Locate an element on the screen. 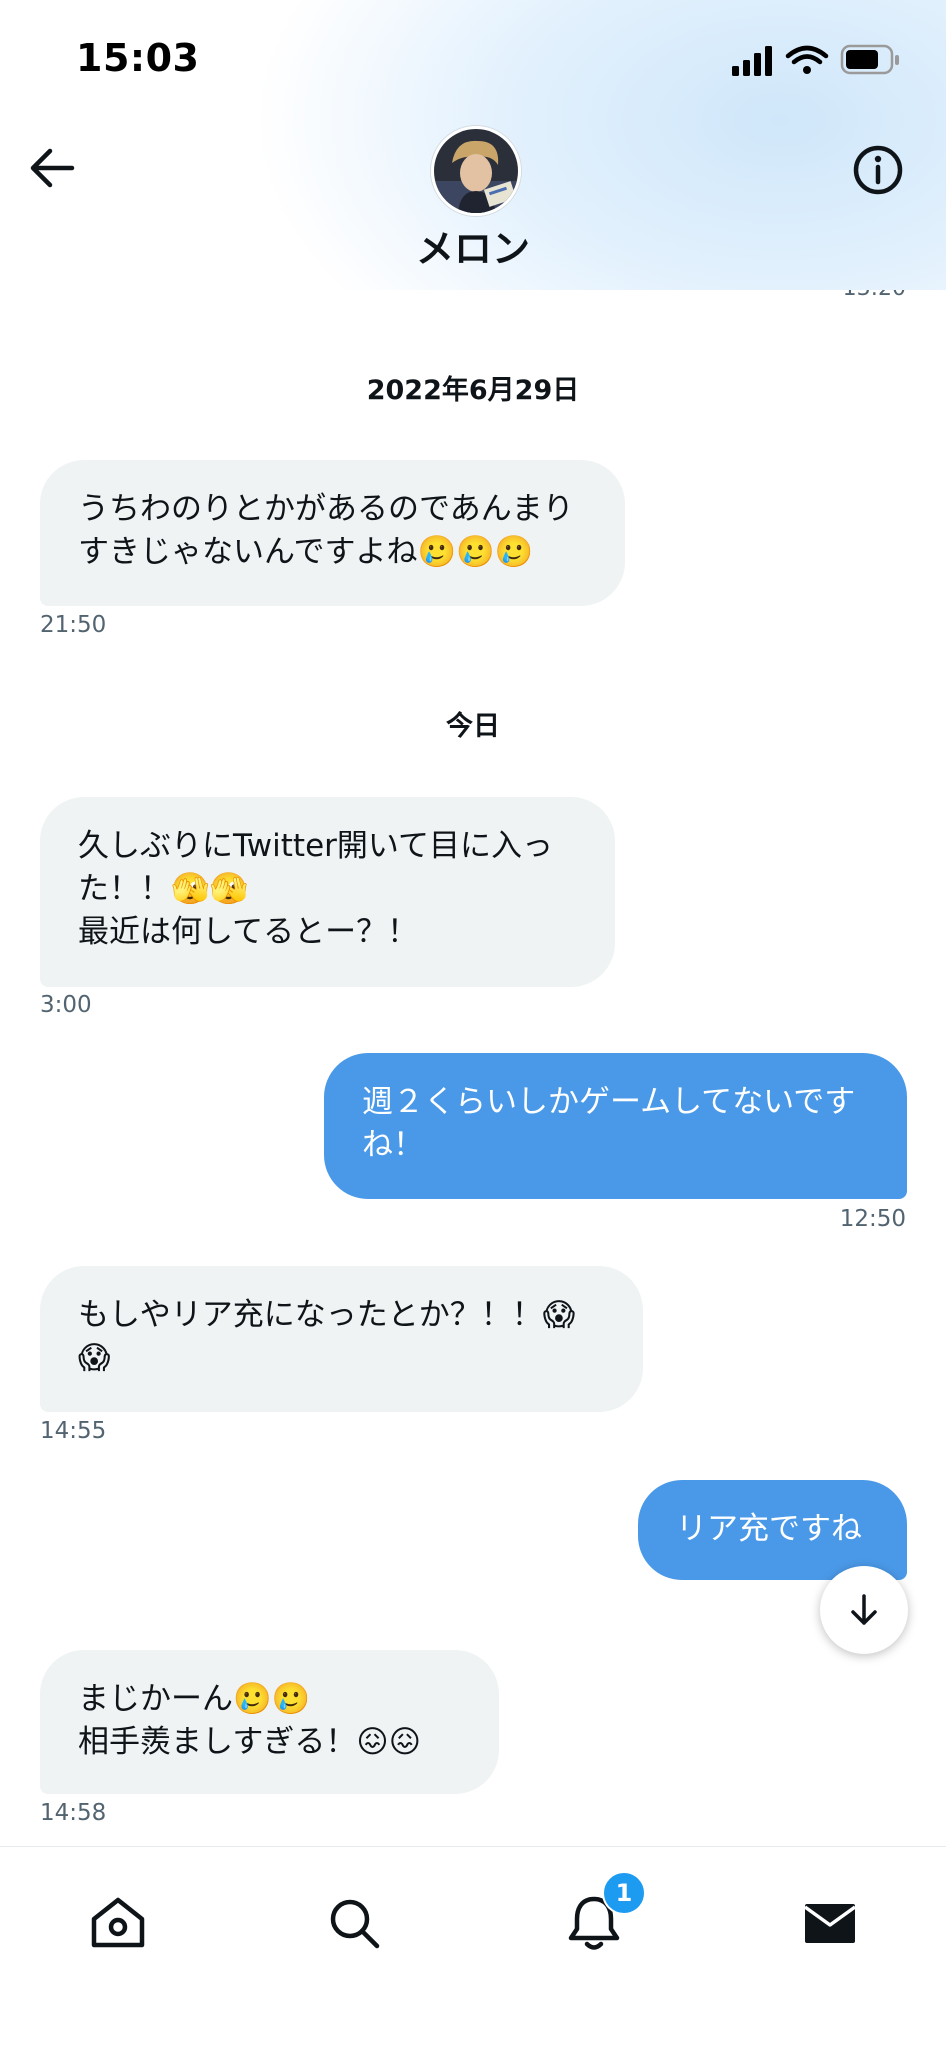 Image resolution: width=946 pixels, height=2049 pixels. signal-wifi-battery-icons is located at coordinates (815, 60).